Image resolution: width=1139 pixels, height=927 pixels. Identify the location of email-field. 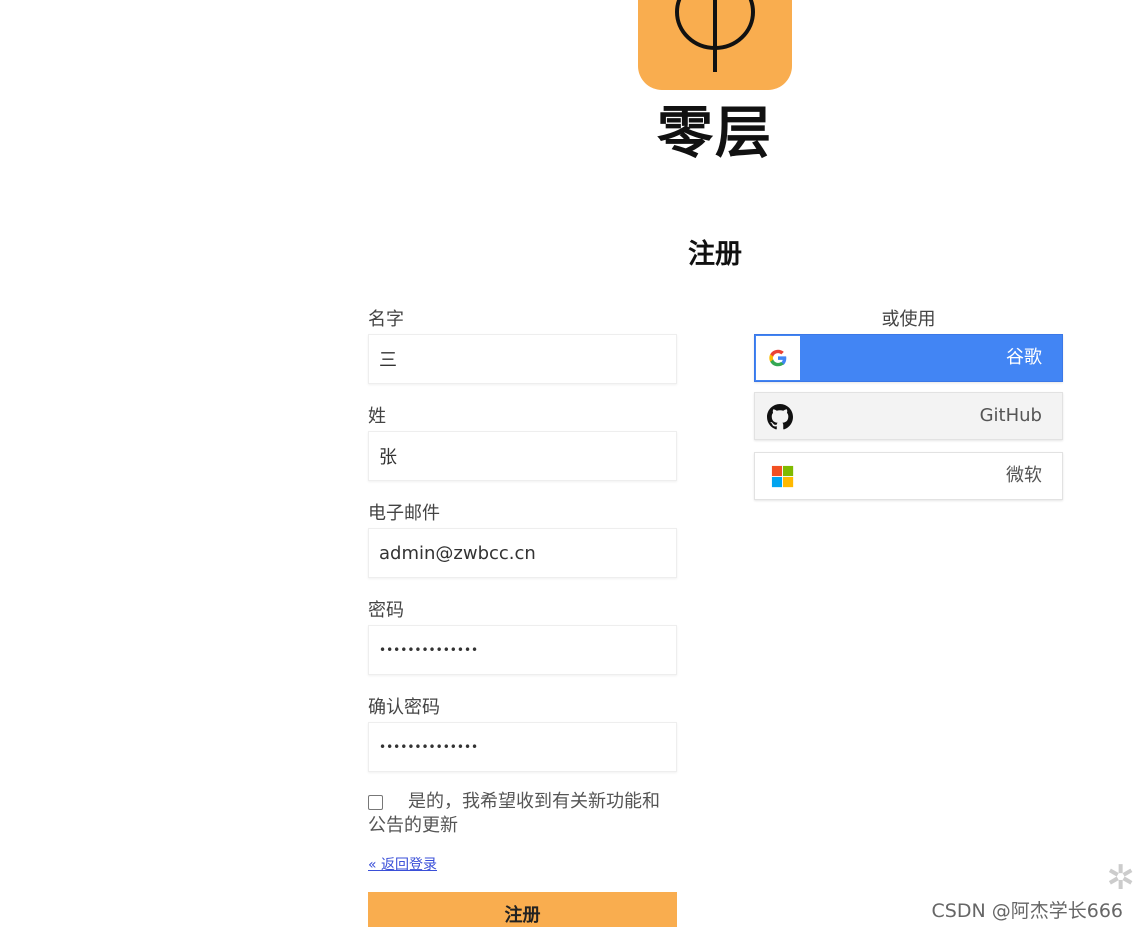
(522, 553).